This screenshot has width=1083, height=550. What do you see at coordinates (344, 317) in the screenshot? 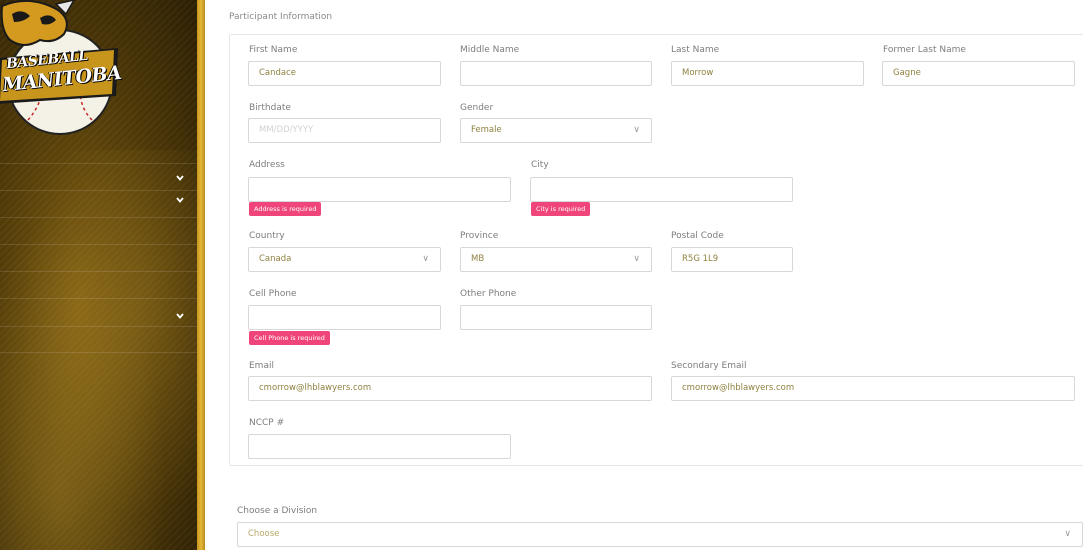
I see `cell-phone-field` at bounding box center [344, 317].